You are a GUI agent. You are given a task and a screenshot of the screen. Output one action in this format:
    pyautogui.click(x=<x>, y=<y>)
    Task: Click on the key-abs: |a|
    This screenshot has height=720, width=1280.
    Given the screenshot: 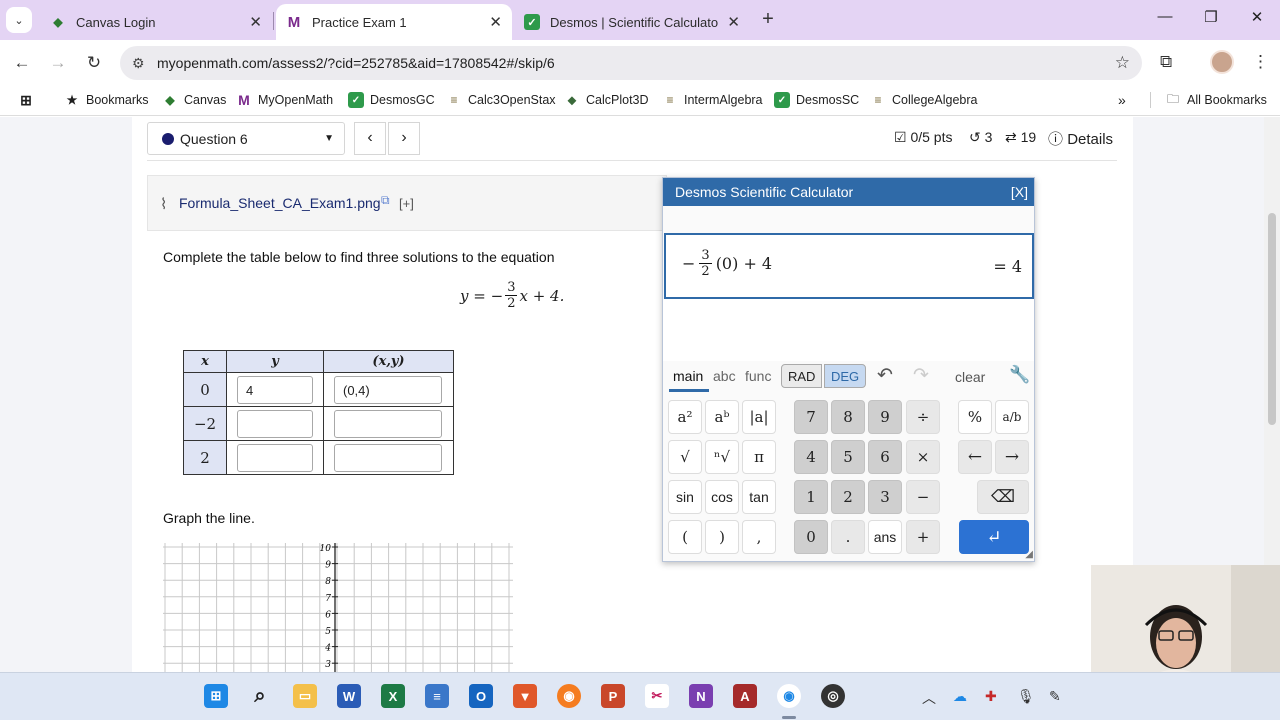 What is the action you would take?
    pyautogui.click(x=759, y=417)
    